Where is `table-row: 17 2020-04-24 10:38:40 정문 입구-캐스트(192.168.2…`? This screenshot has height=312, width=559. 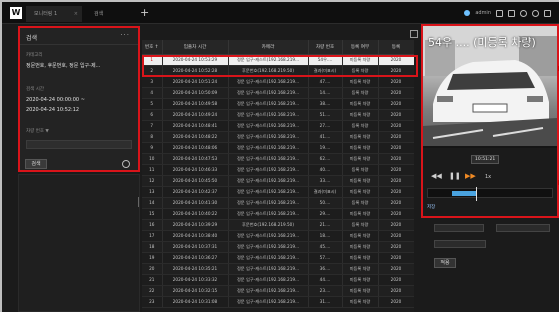 table-row: 17 2020-04-24 10:38:40 정문 입구-캐스트(192.168.2… is located at coordinates (278, 236).